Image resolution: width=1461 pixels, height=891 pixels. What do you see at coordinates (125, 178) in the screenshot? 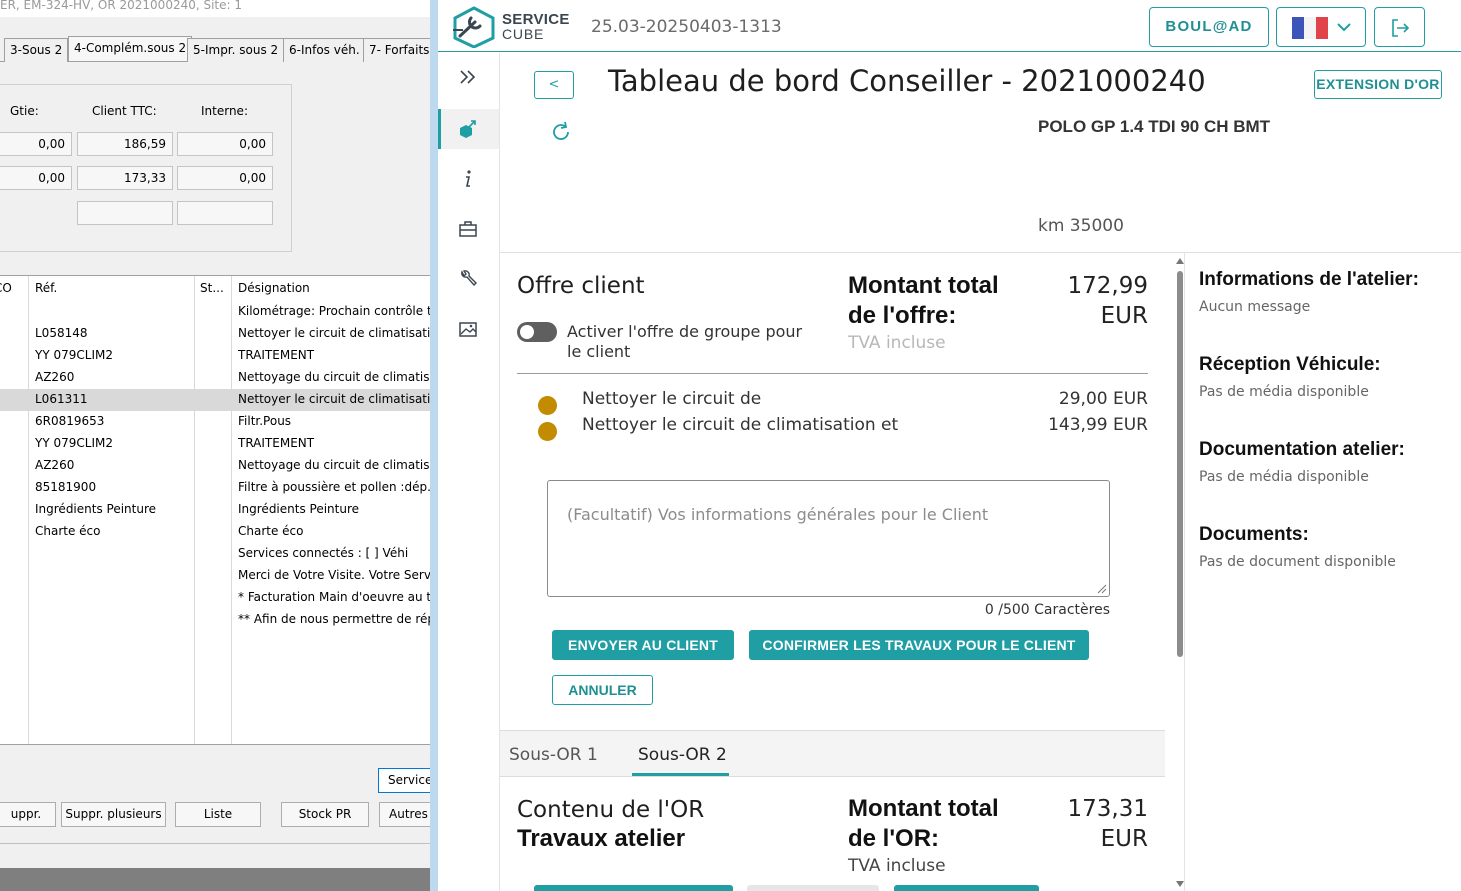
I see `client-ttc-value-2: 173,33` at bounding box center [125, 178].